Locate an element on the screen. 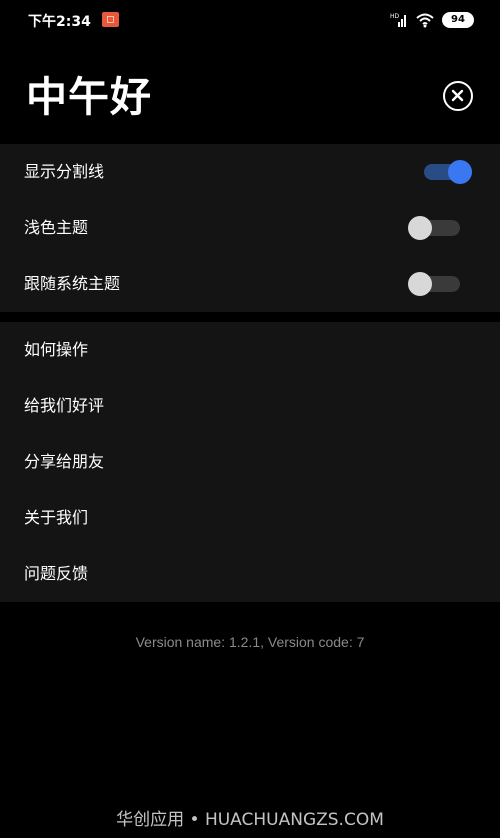  close-icon is located at coordinates (457, 95).